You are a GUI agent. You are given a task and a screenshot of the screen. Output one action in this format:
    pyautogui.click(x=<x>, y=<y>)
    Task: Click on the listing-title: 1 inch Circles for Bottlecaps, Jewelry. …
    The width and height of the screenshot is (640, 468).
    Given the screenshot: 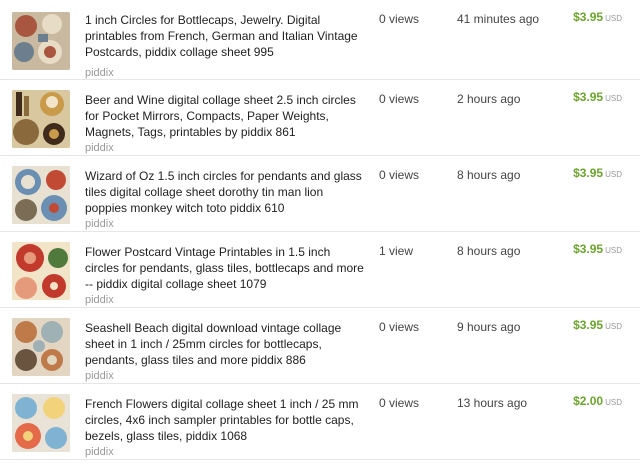 What is the action you would take?
    pyautogui.click(x=226, y=36)
    